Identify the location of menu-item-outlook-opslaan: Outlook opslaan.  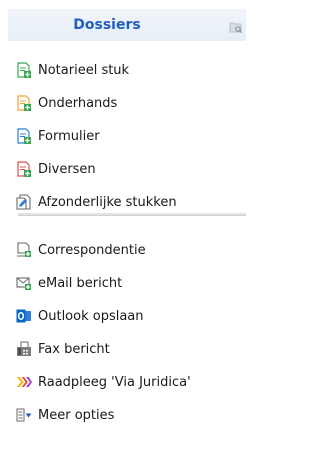
(127, 316).